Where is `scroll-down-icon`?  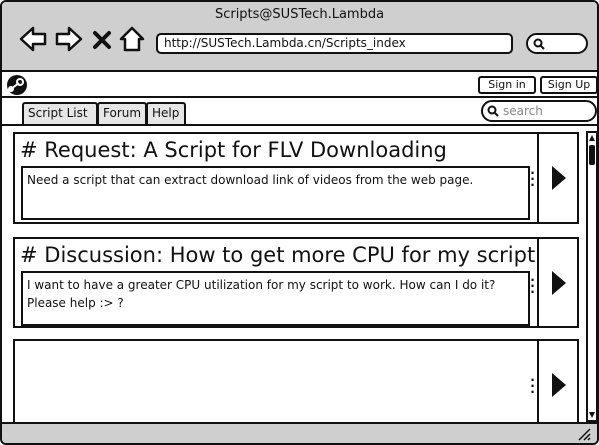 scroll-down-icon is located at coordinates (592, 415).